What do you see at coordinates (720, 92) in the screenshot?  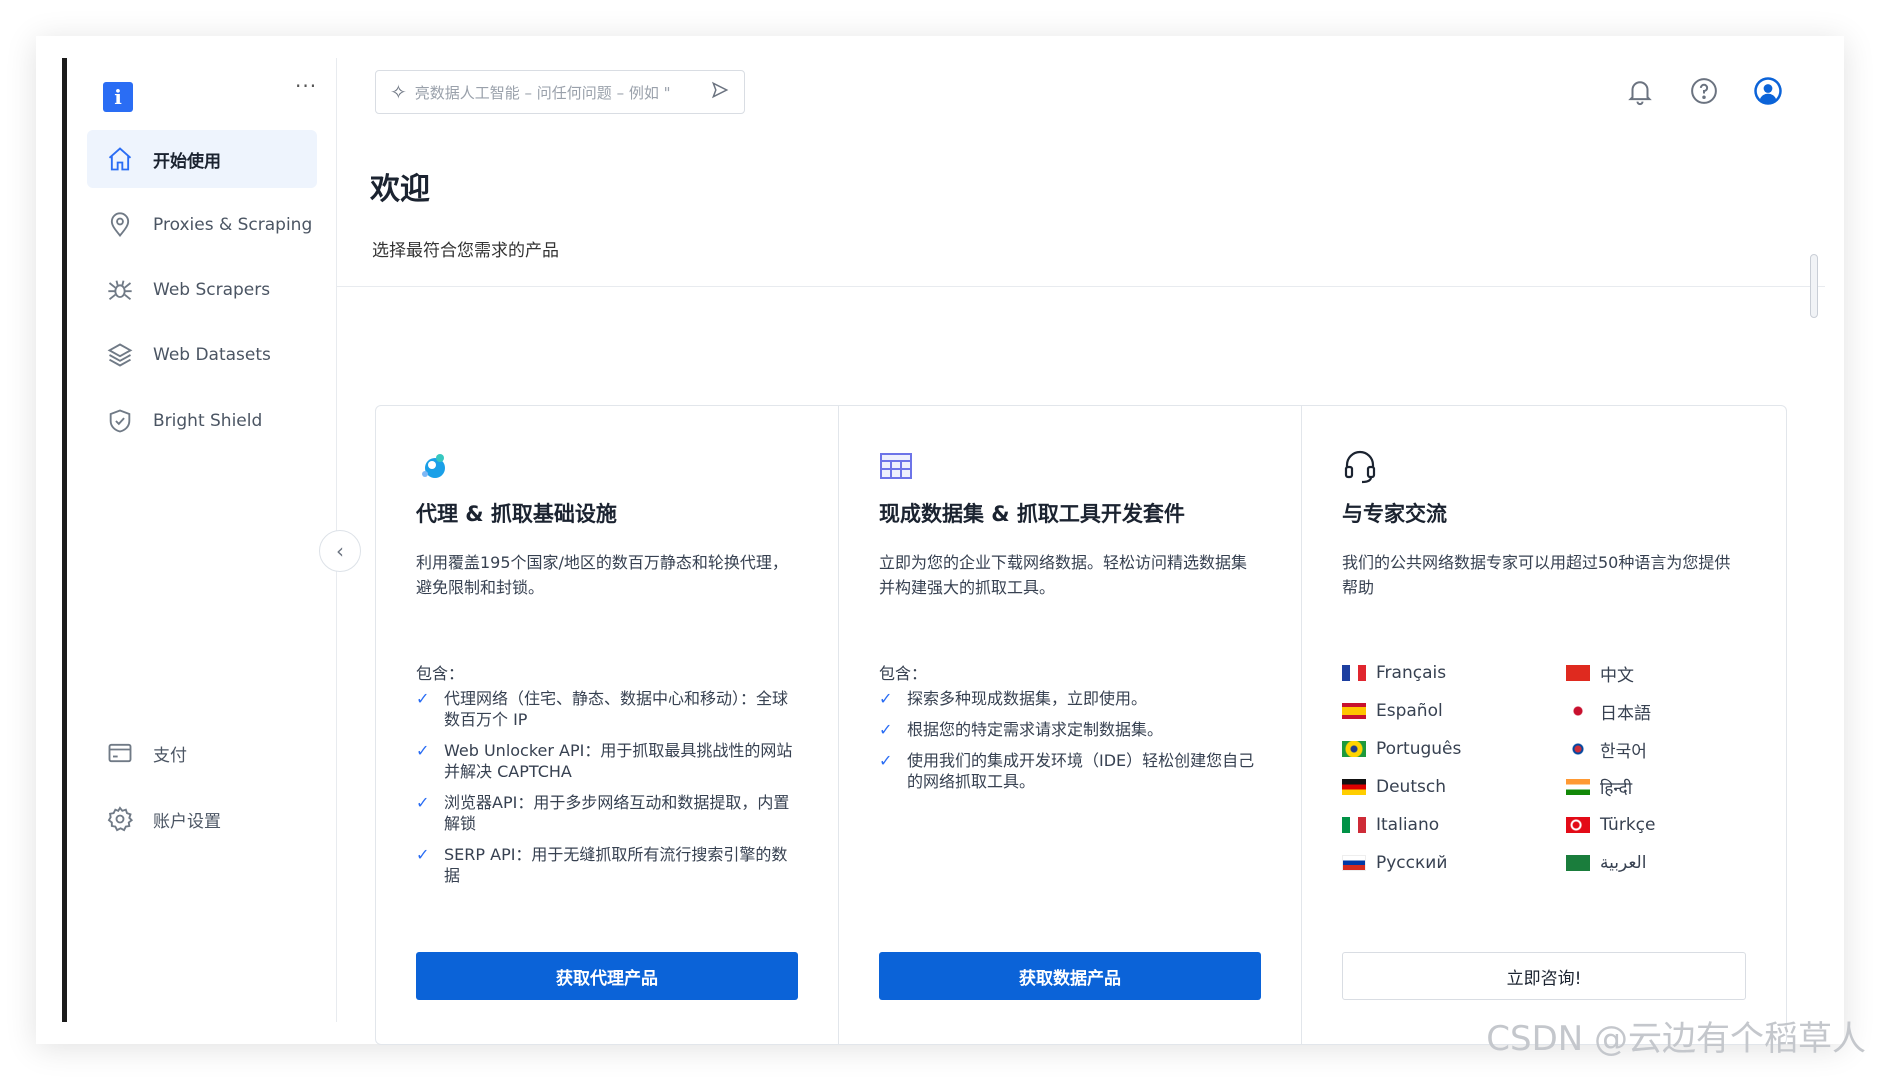 I see `send-icon` at bounding box center [720, 92].